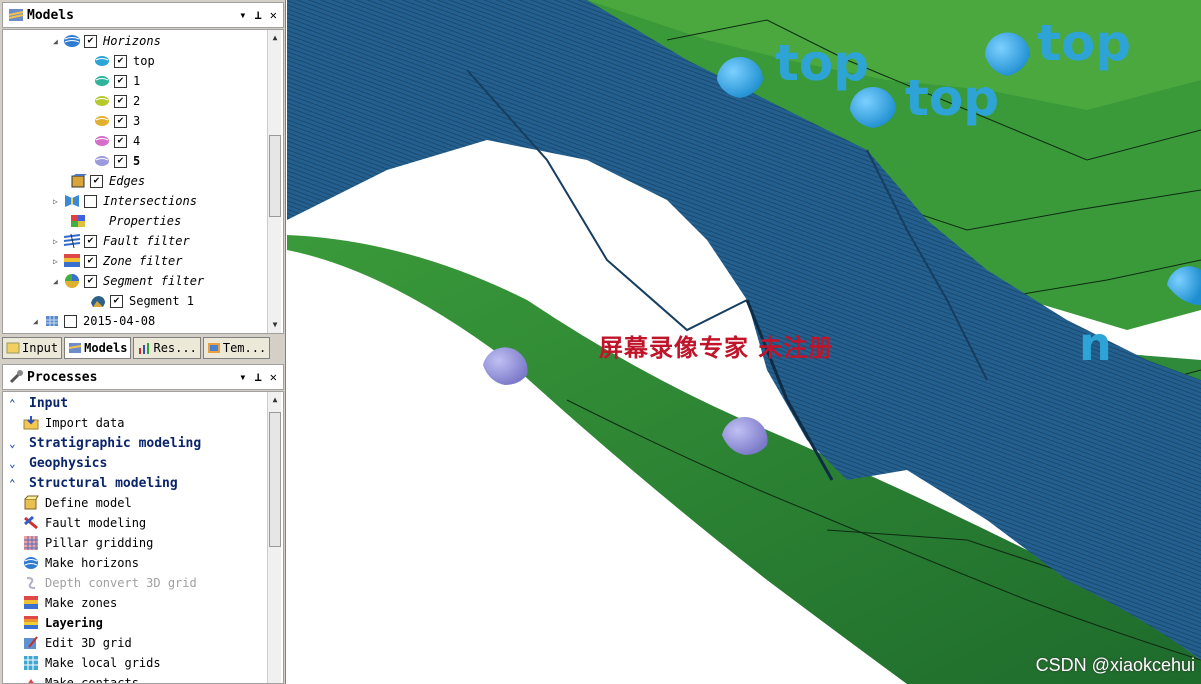 Image resolution: width=1201 pixels, height=684 pixels. I want to click on tree-item-label: 1, so click(137, 81).